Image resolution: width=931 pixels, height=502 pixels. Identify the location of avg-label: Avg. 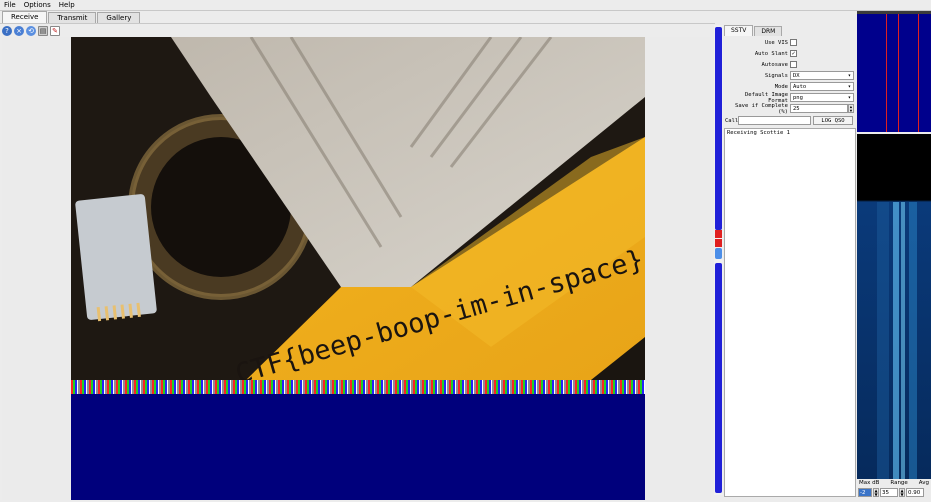
(923, 483).